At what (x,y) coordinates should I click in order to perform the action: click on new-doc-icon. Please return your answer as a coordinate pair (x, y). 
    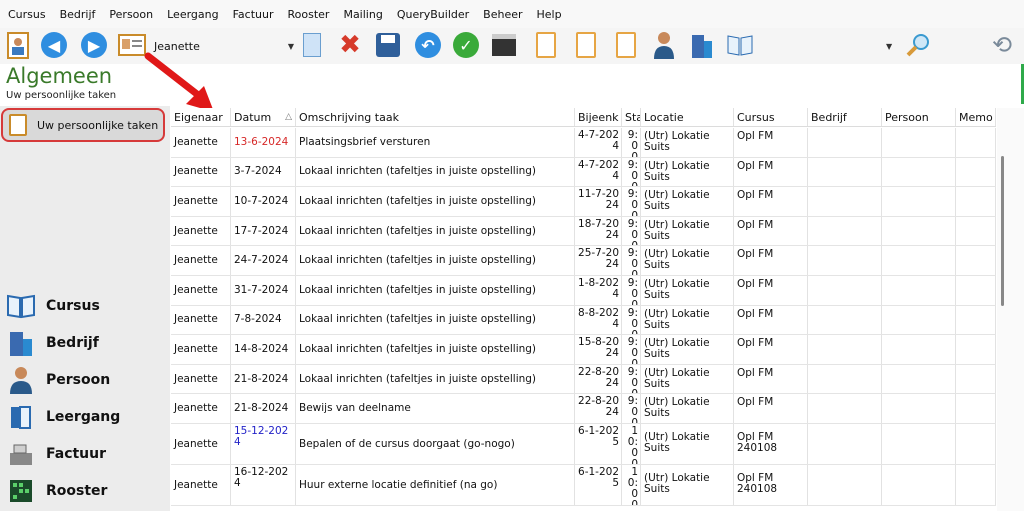
    Looking at the image, I should click on (312, 45).